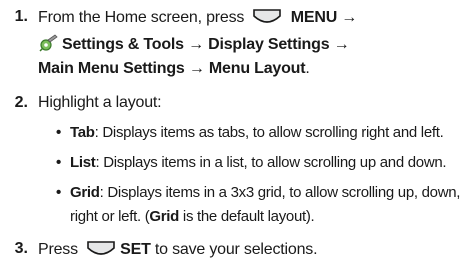 This screenshot has width=466, height=274. What do you see at coordinates (58, 249) in the screenshot?
I see `step-text: Press` at bounding box center [58, 249].